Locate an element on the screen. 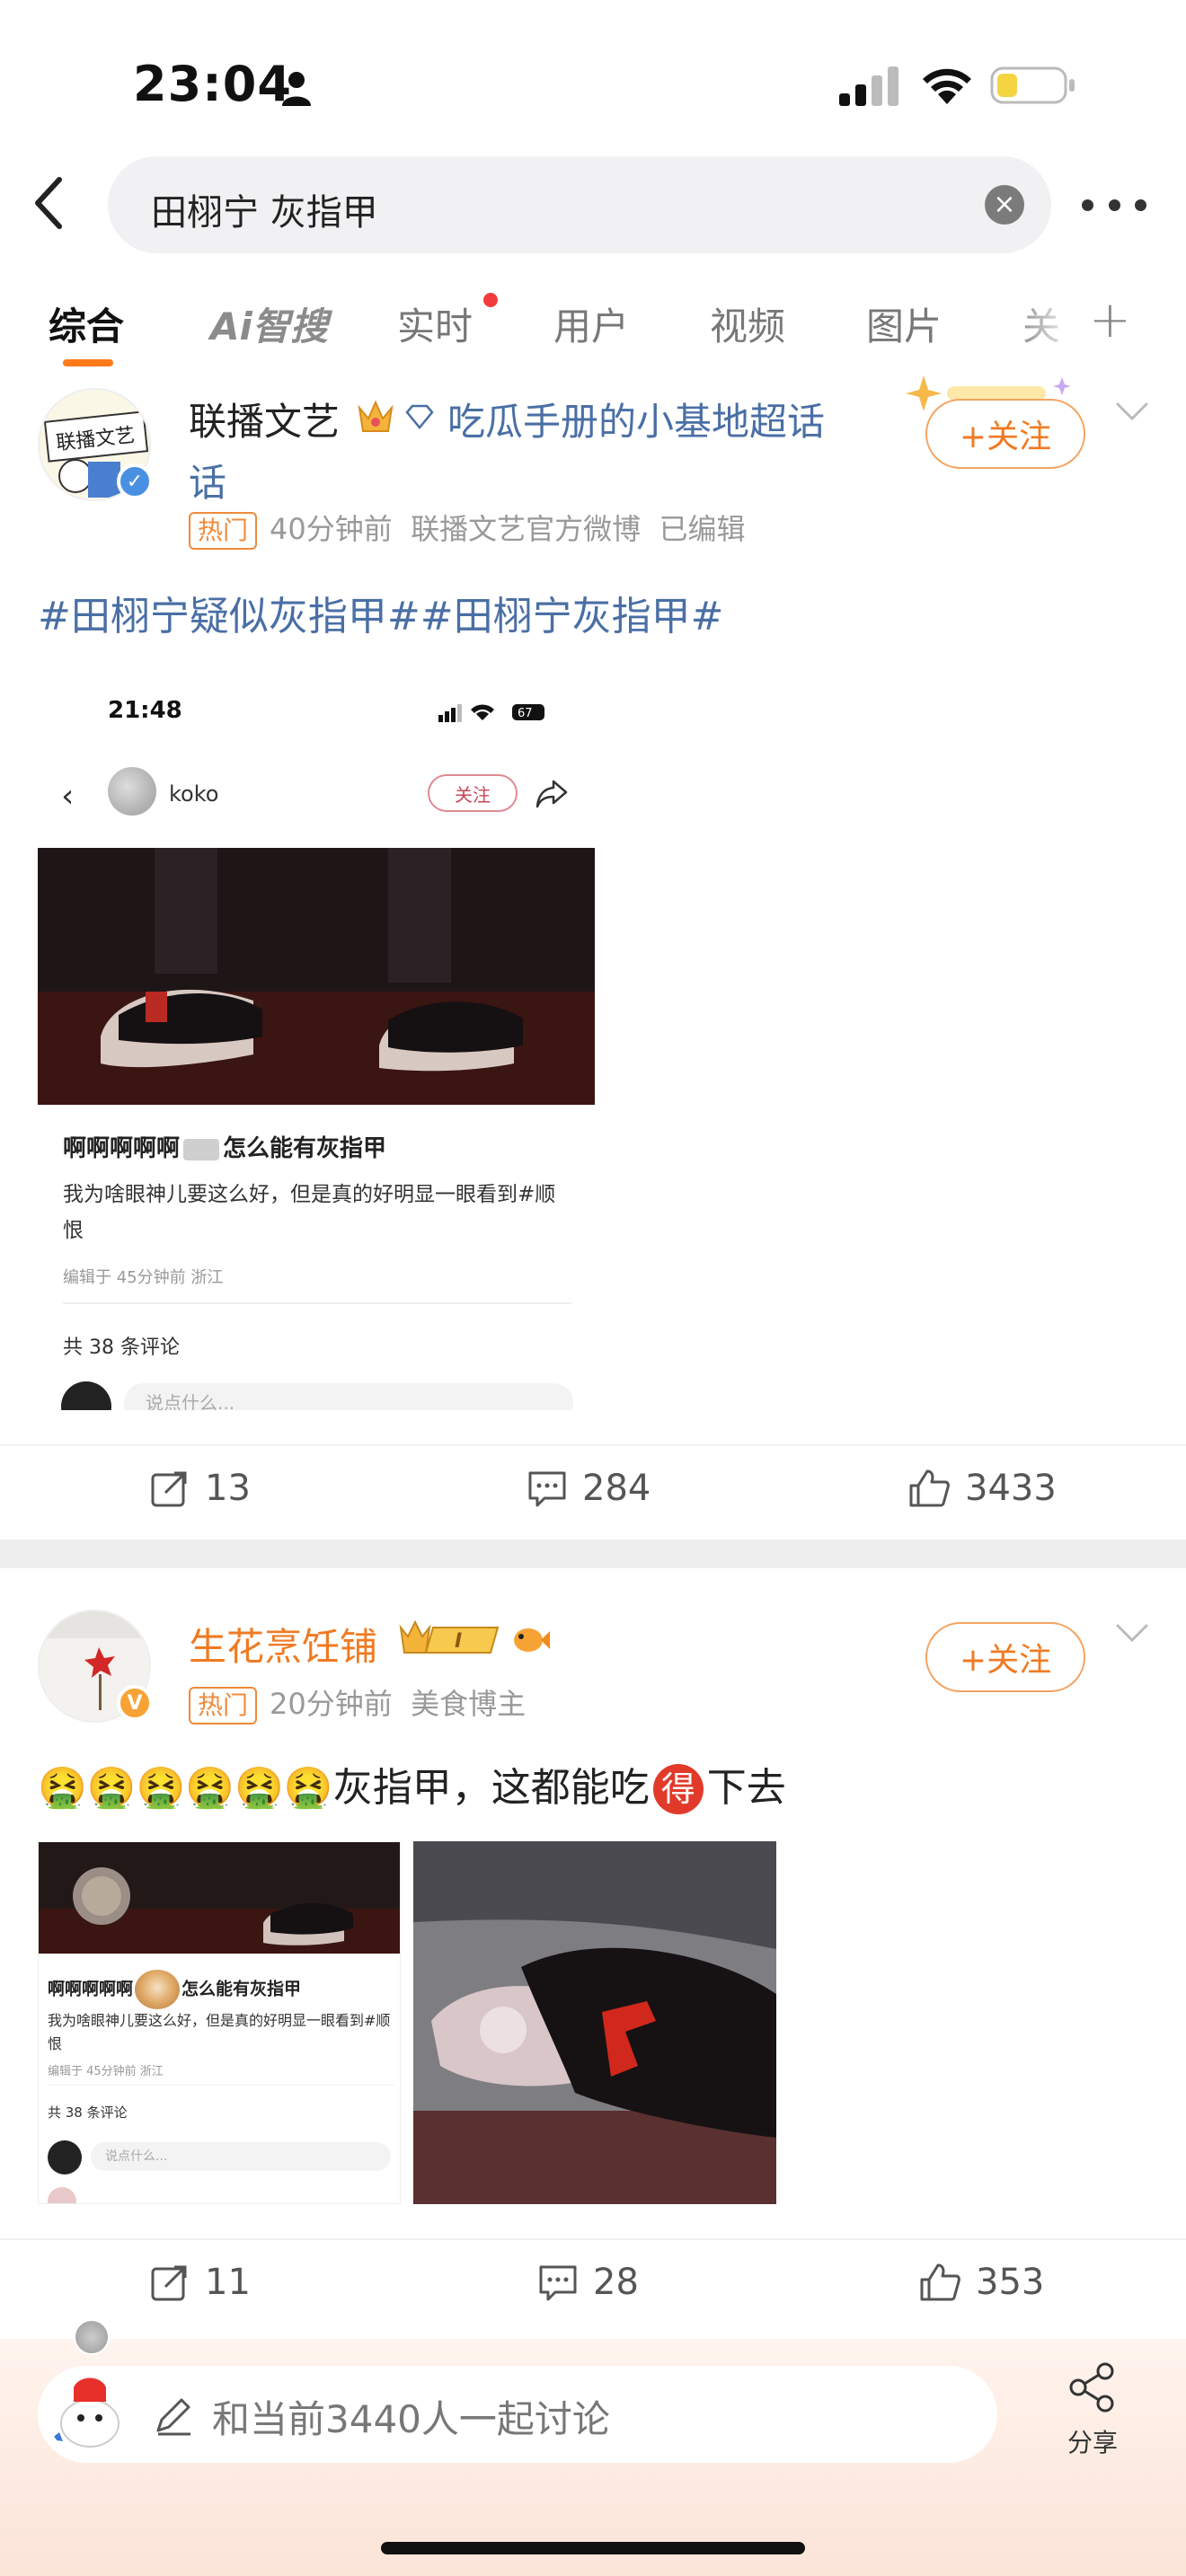 This screenshot has width=1186, height=2576. tab-images: 图片 is located at coordinates (904, 323).